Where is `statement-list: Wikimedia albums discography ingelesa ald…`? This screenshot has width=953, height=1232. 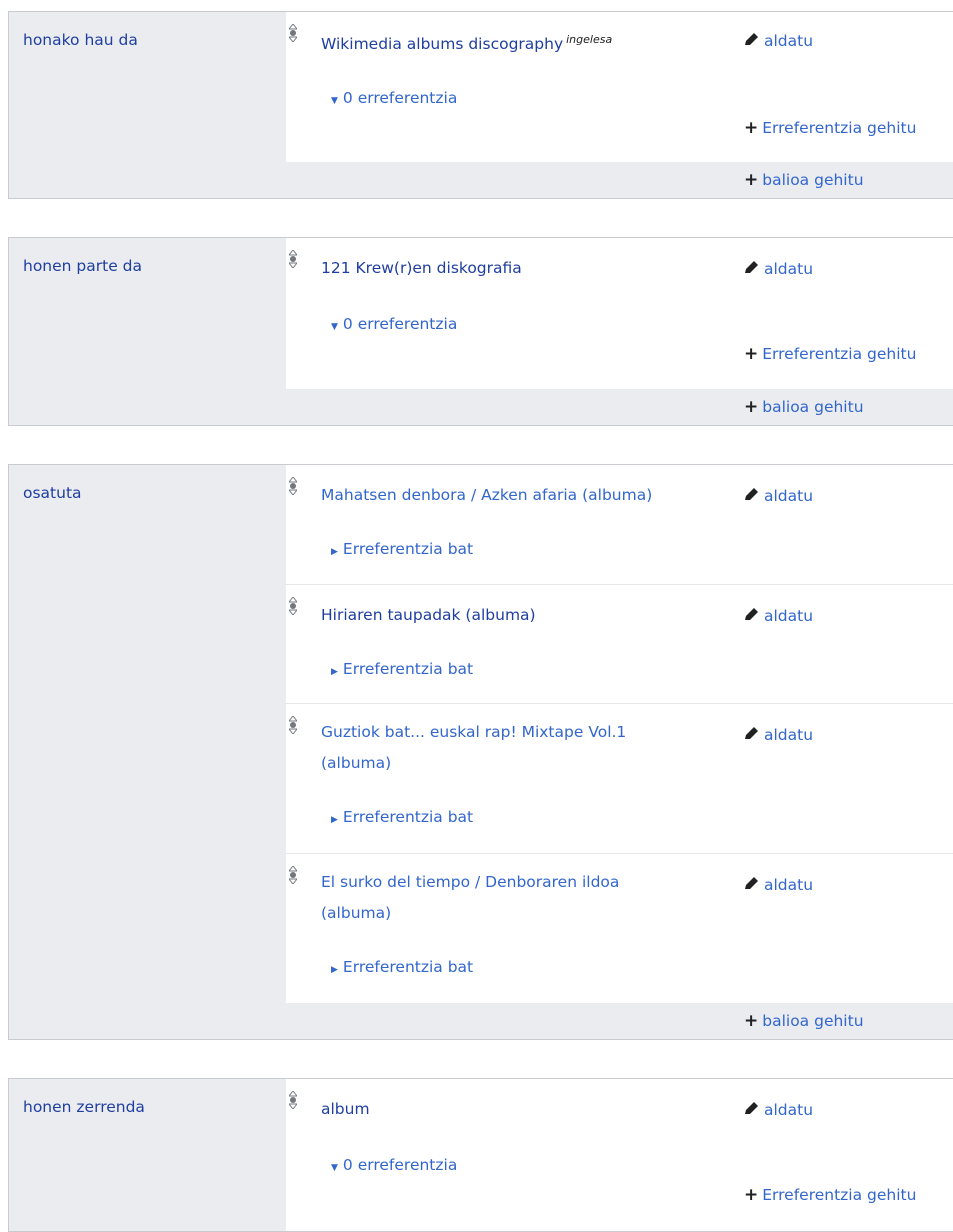
statement-list: Wikimedia albums discography ingelesa ald… is located at coordinates (619, 105).